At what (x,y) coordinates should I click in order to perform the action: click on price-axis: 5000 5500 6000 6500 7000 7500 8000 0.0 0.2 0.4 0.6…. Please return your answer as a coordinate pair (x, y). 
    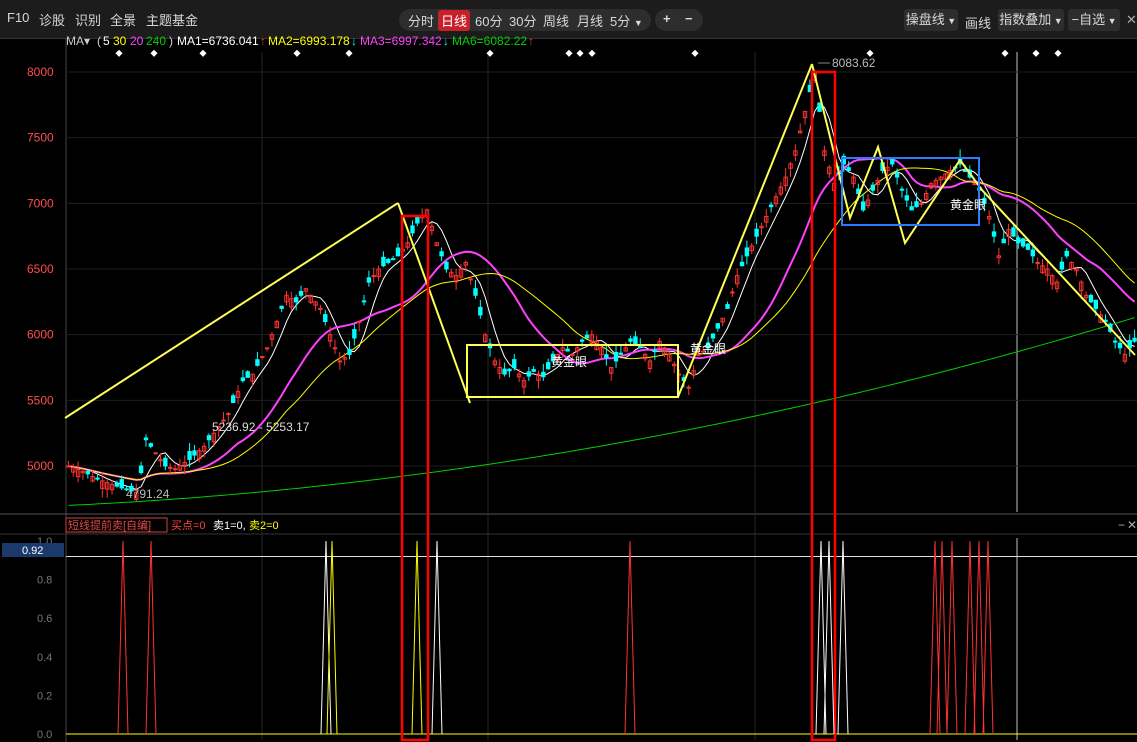
    Looking at the image, I should click on (40, 403).